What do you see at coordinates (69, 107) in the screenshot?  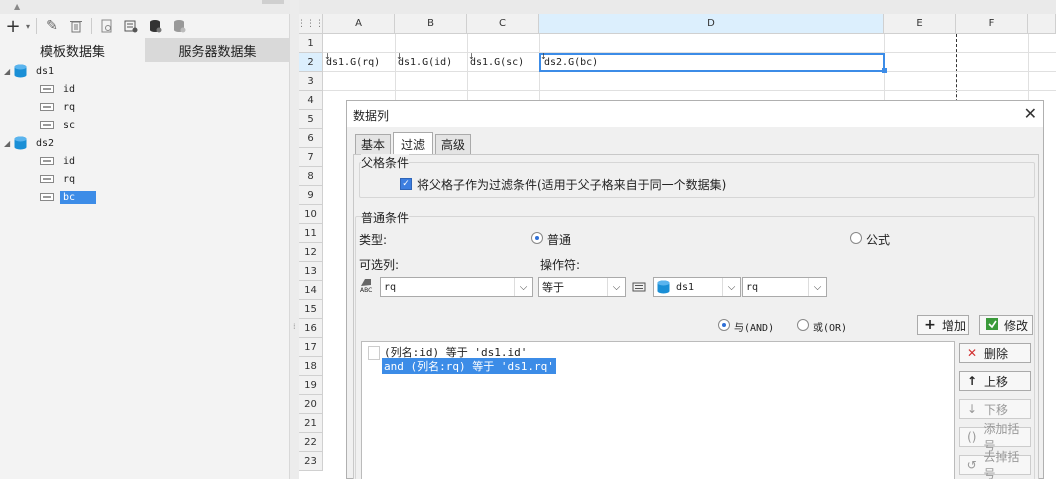 I see `field-name: rq` at bounding box center [69, 107].